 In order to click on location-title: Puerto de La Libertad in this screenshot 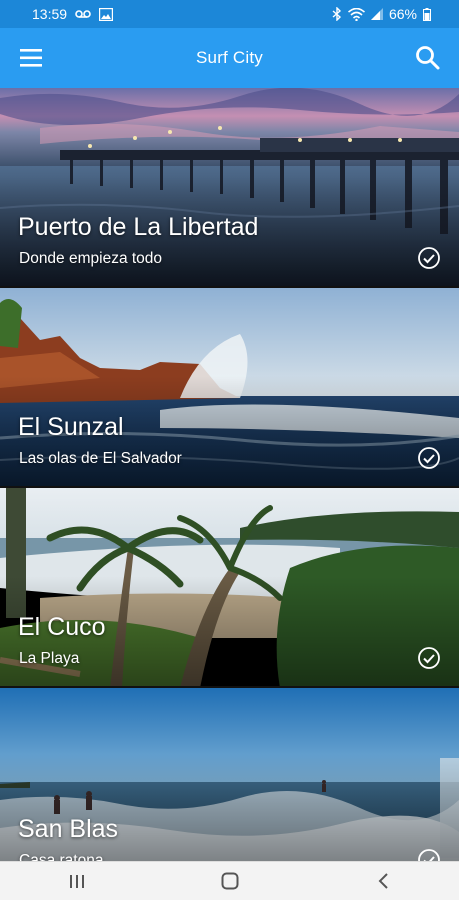, I will do `click(138, 227)`.